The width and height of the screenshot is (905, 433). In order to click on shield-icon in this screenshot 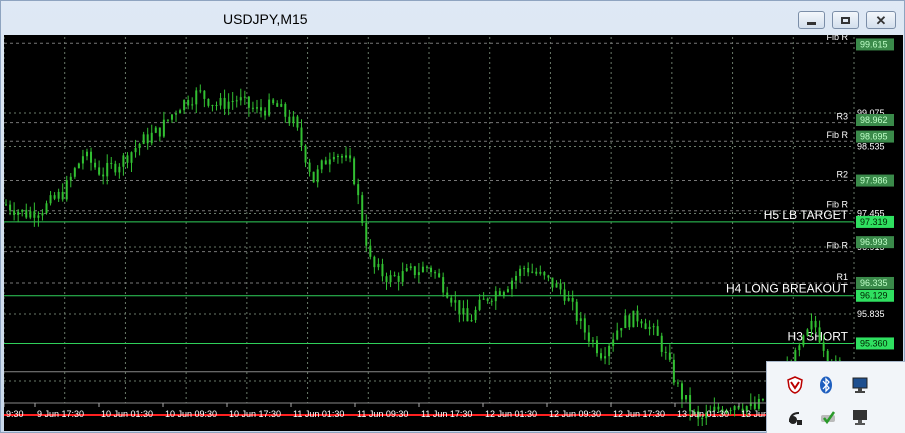, I will do `click(797, 386)`.